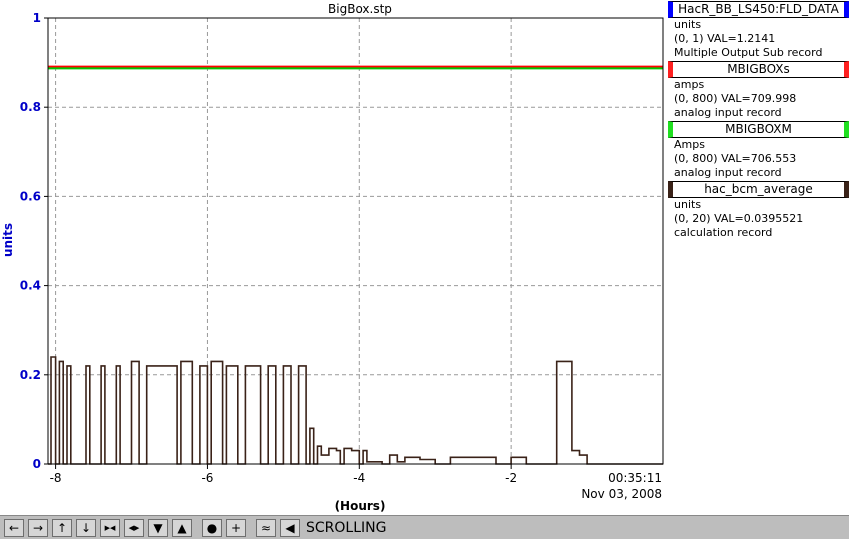  I want to click on circle-icon: ●, so click(212, 527).